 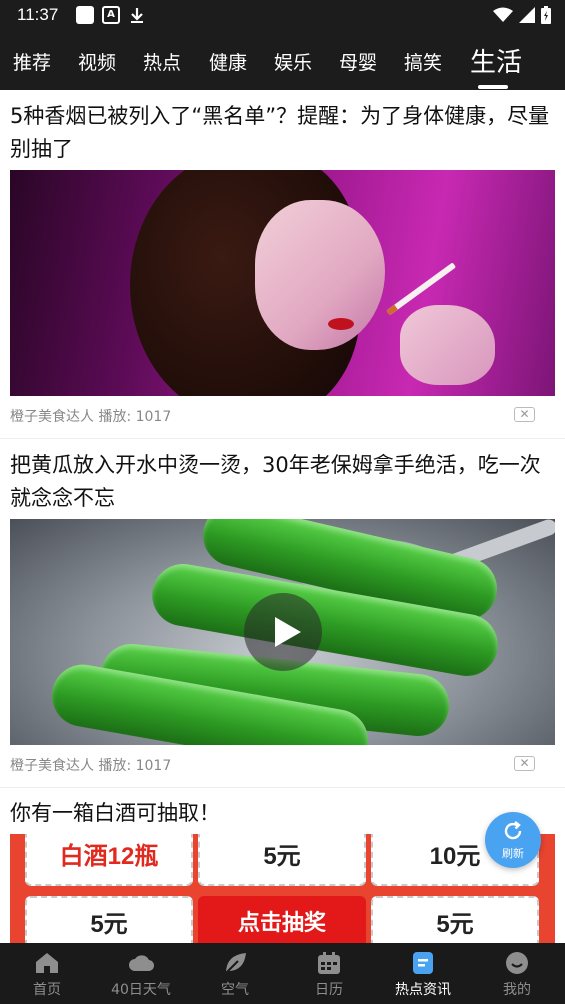 What do you see at coordinates (38, 14) in the screenshot?
I see `status-time: 11:37` at bounding box center [38, 14].